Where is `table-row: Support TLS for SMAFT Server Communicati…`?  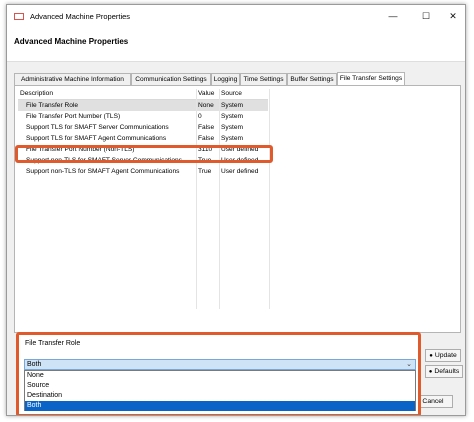
table-row: Support TLS for SMAFT Server Communicati… is located at coordinates (143, 127).